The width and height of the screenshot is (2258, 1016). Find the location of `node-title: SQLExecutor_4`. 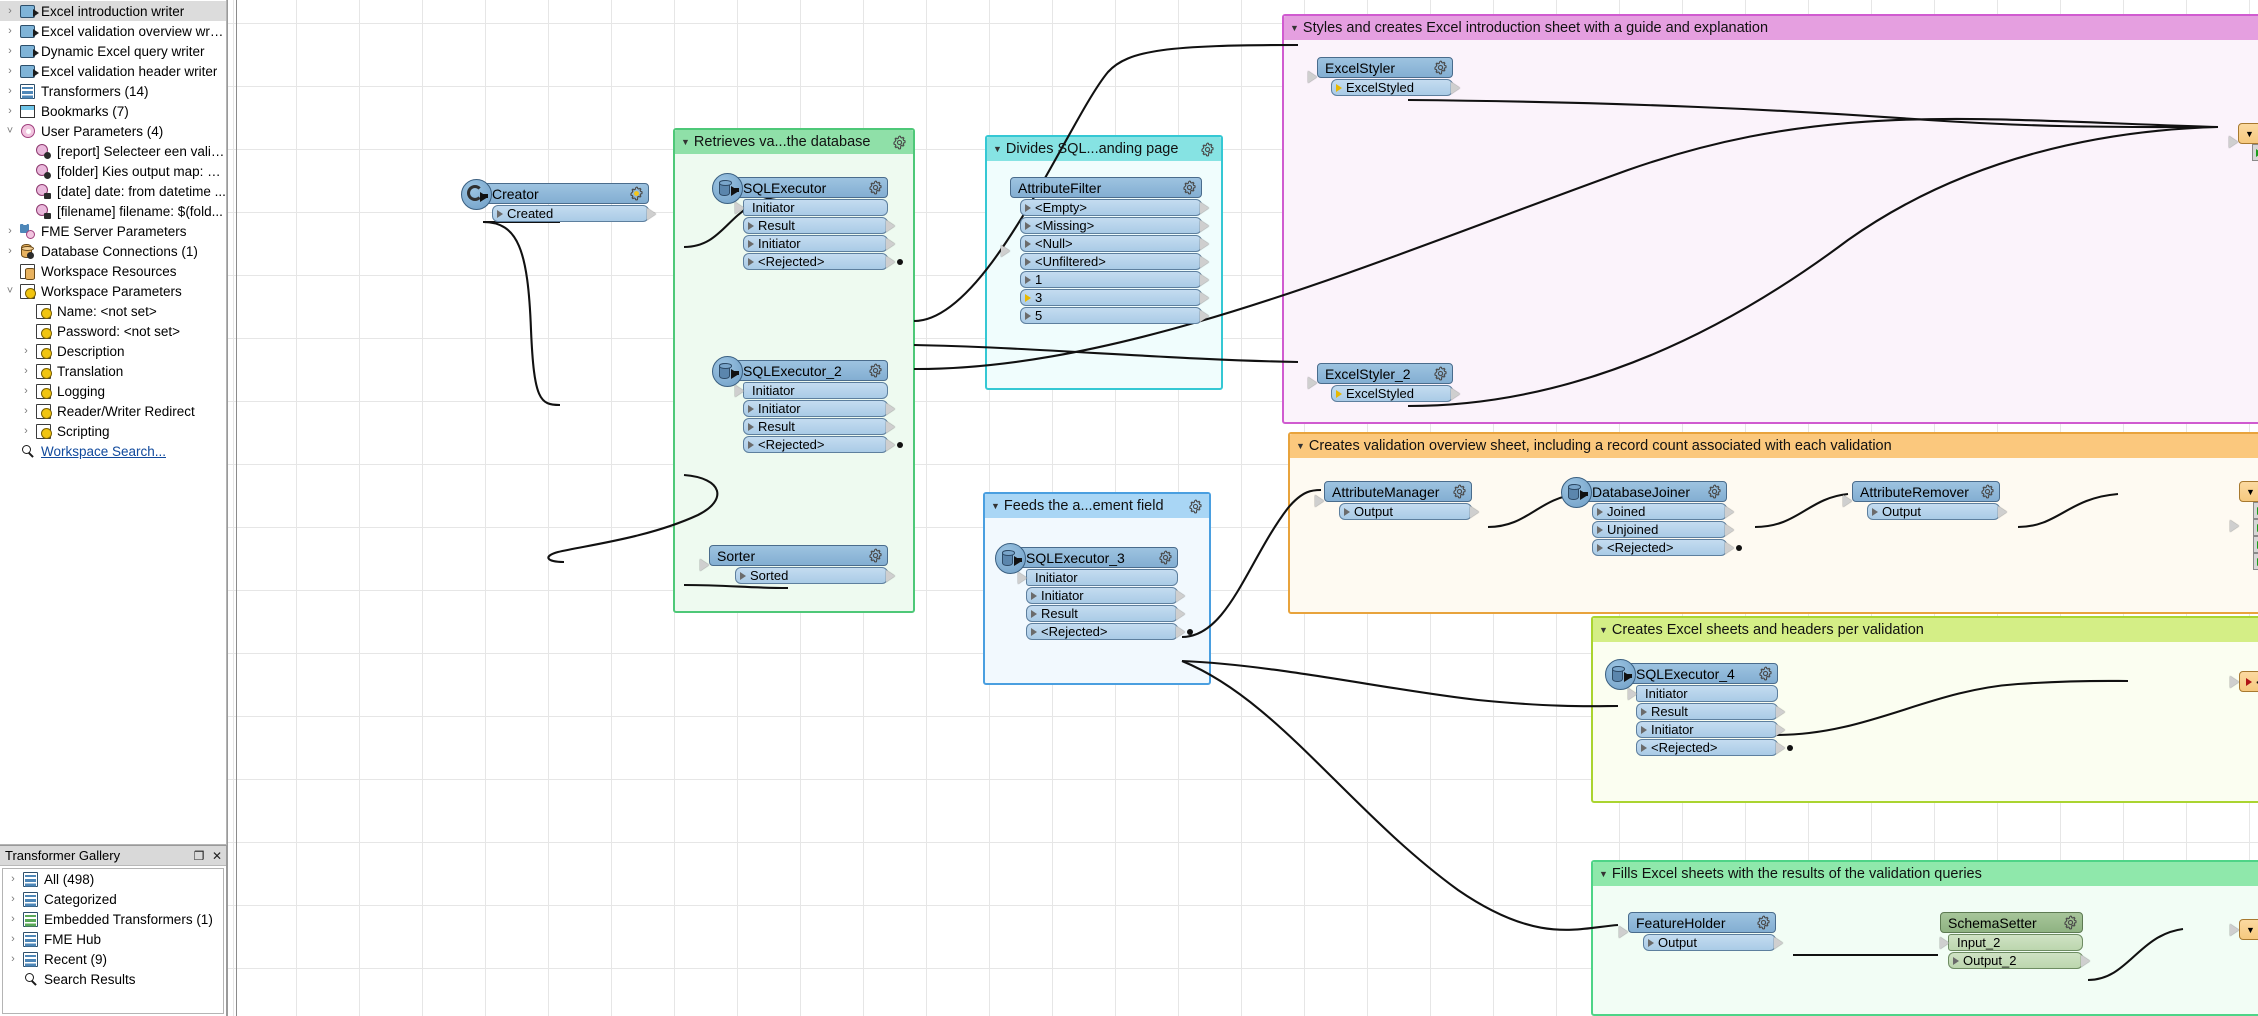

node-title: SQLExecutor_4 is located at coordinates (1703, 673).